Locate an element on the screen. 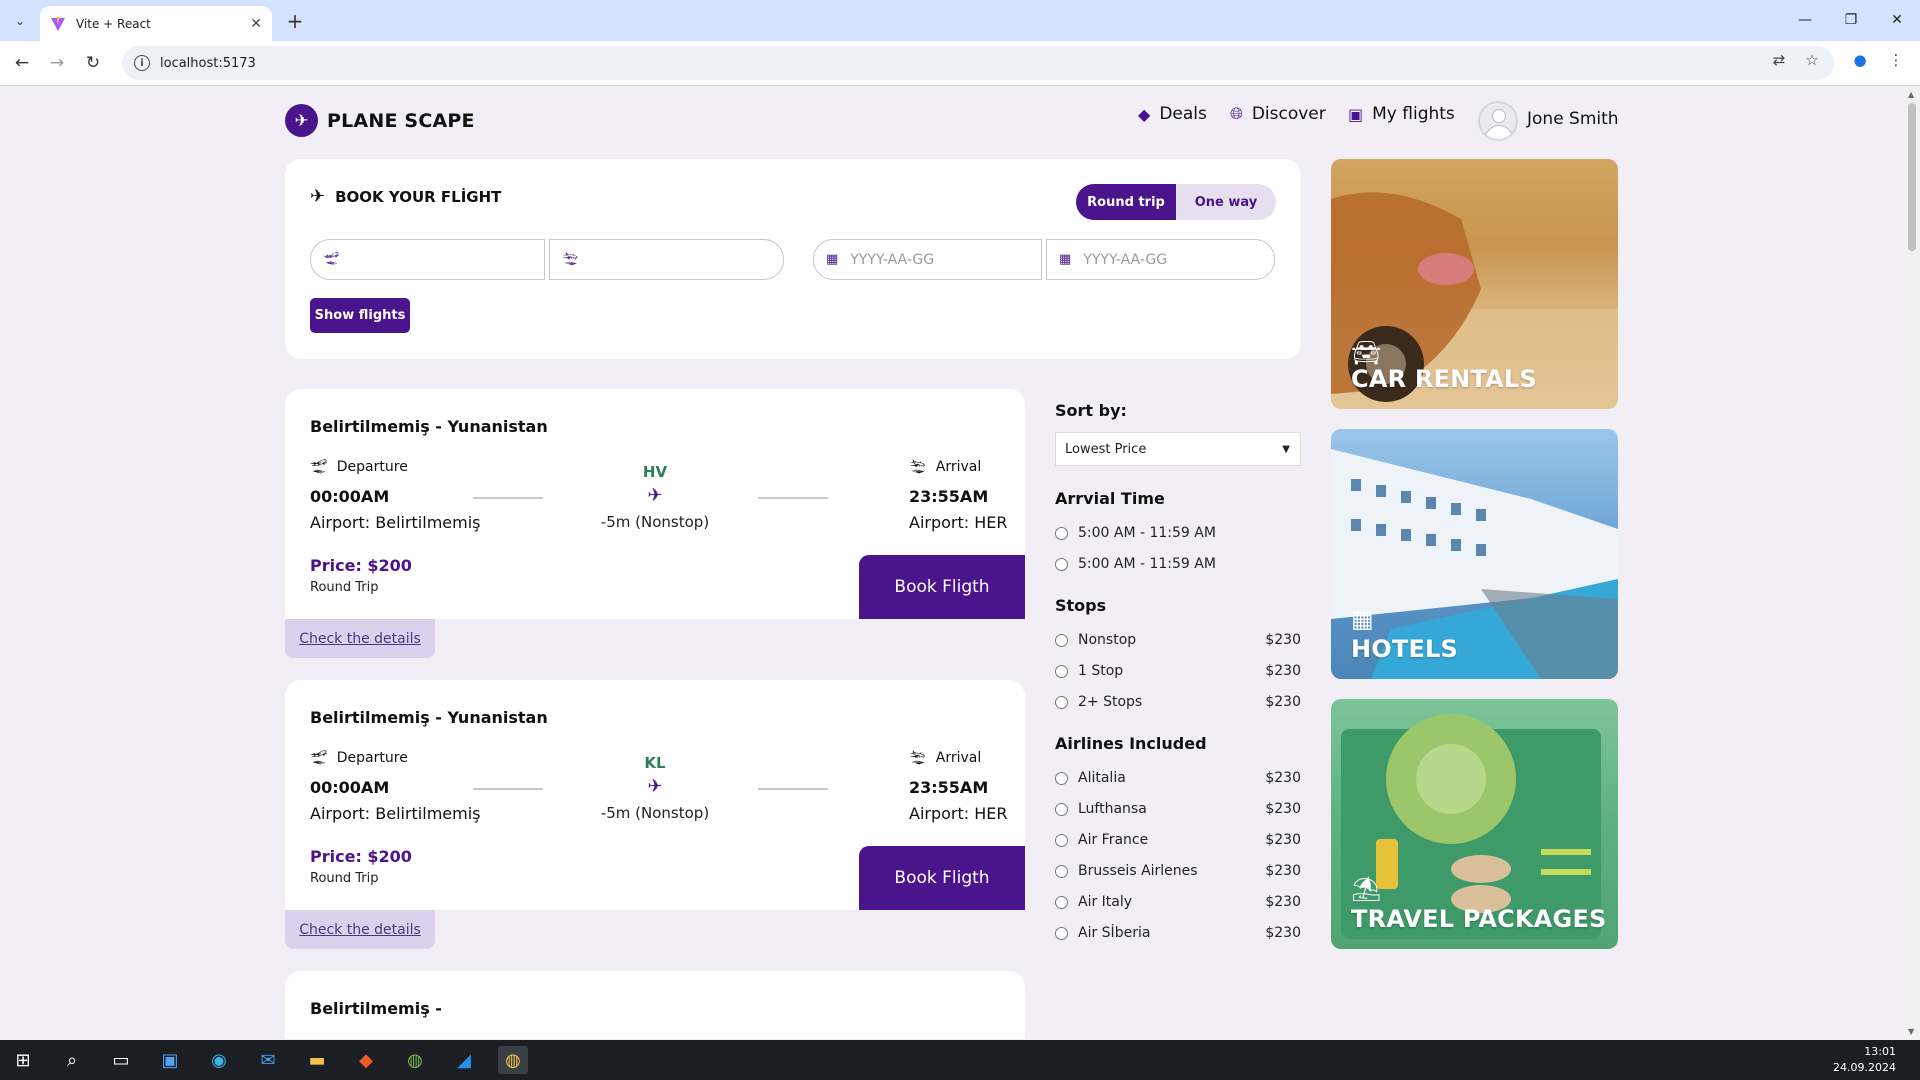  translate-icon: ⇄ is located at coordinates (1779, 60).